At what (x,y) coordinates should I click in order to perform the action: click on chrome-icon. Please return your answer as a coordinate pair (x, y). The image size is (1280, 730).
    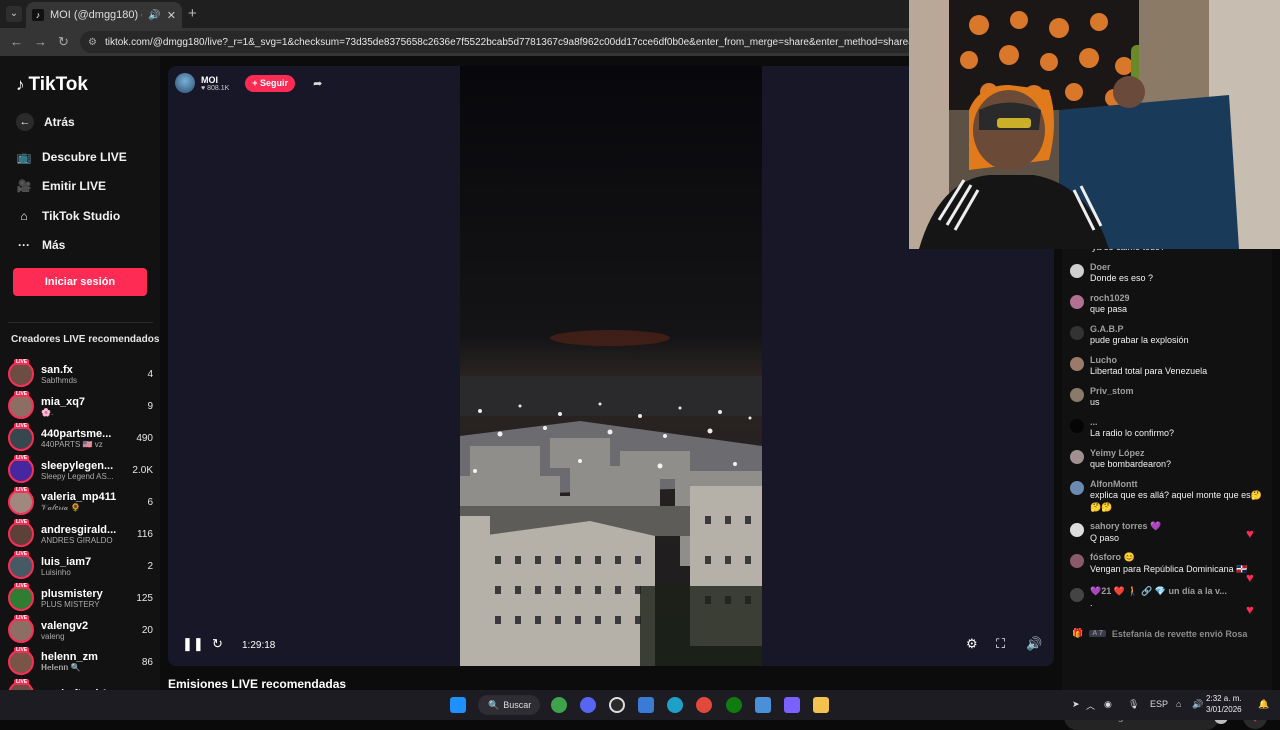
    Looking at the image, I should click on (559, 705).